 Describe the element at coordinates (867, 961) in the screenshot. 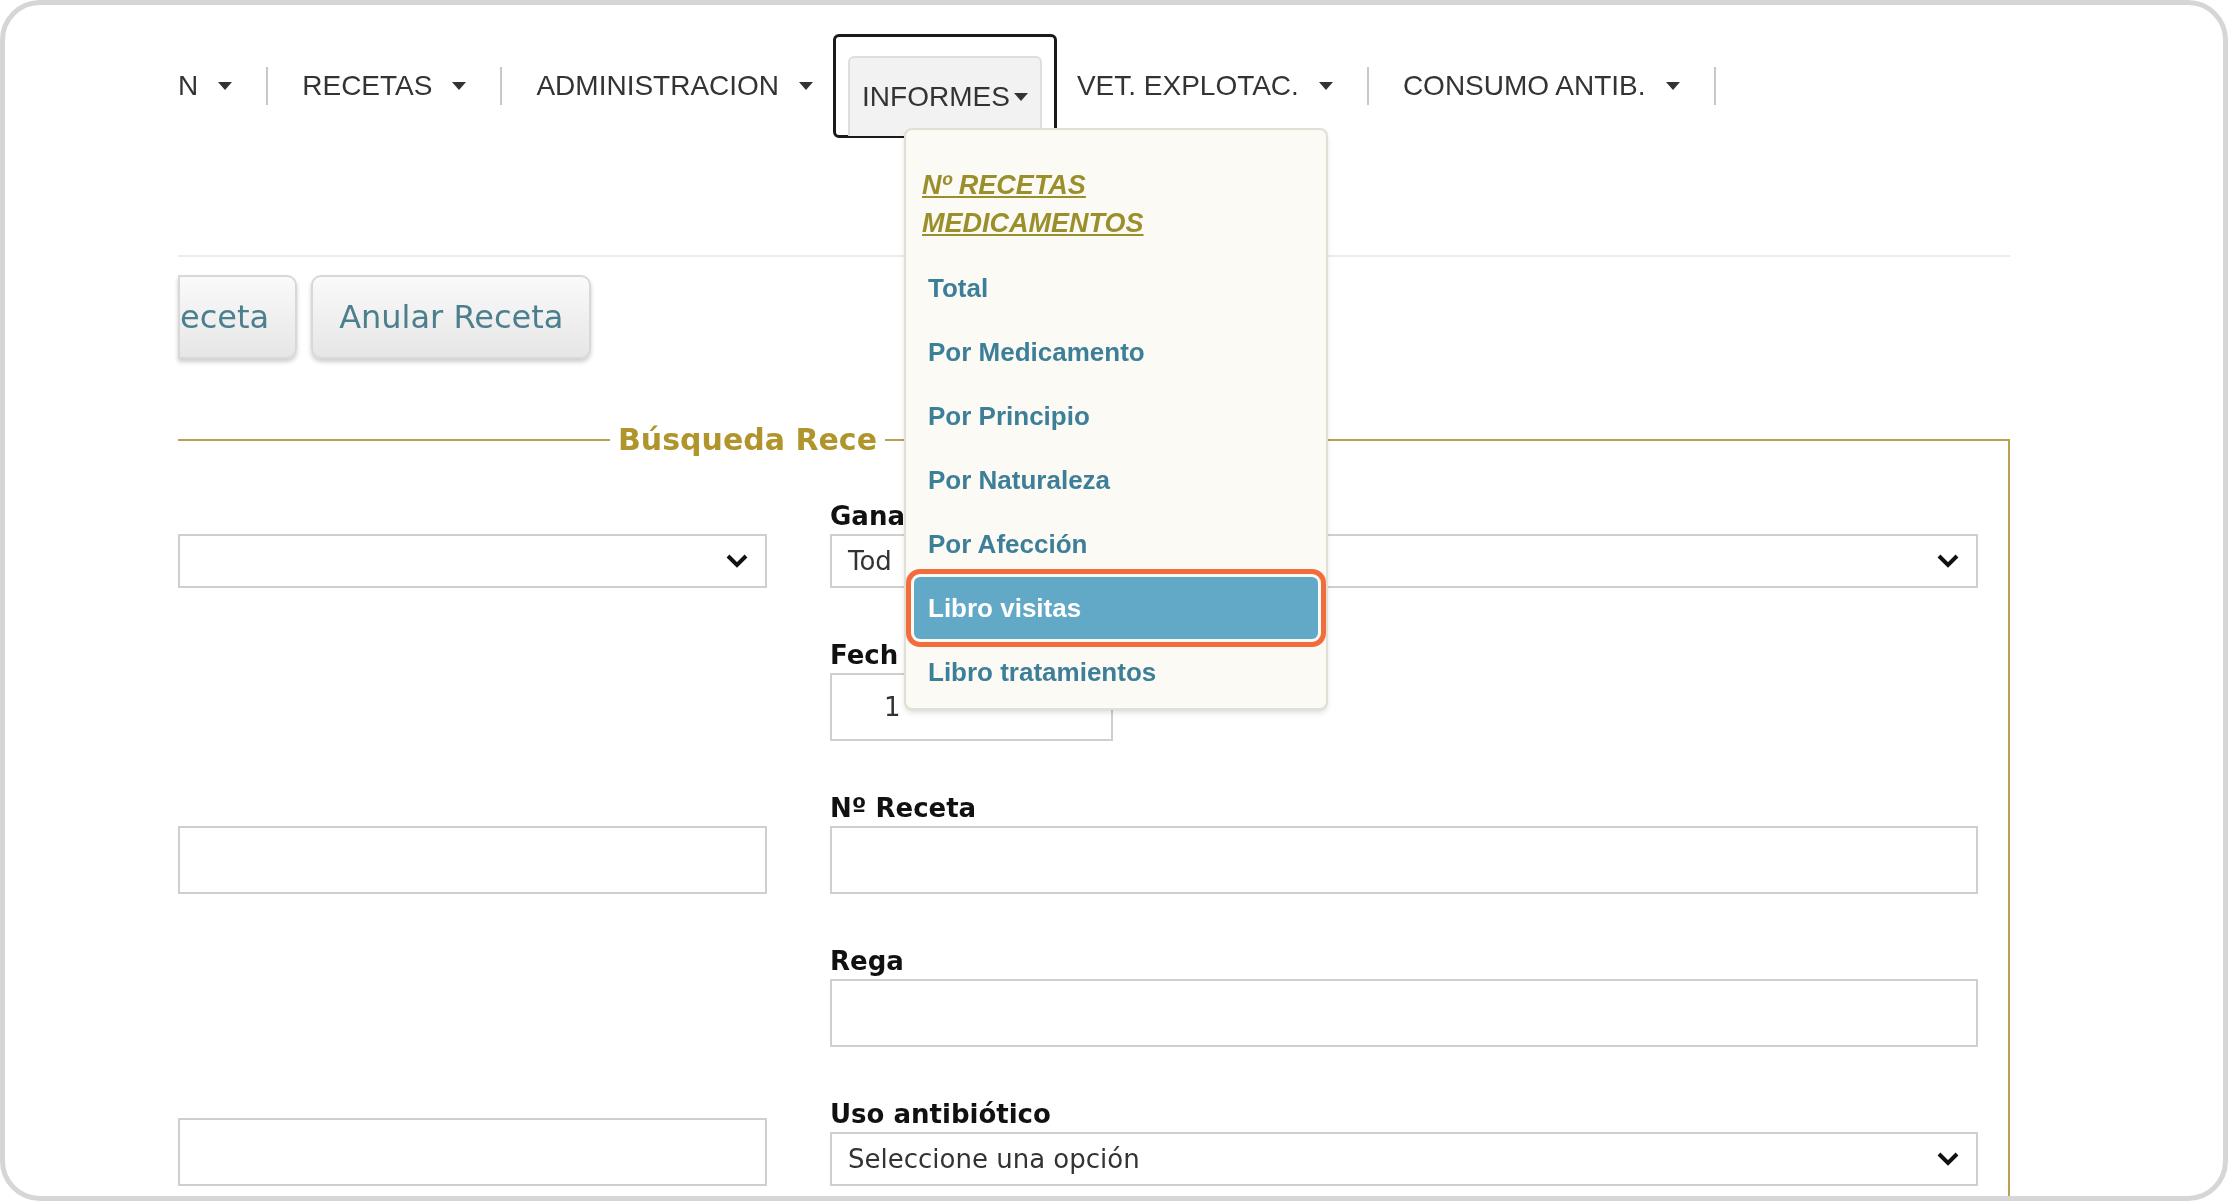

I see `field-label: Rega` at that location.